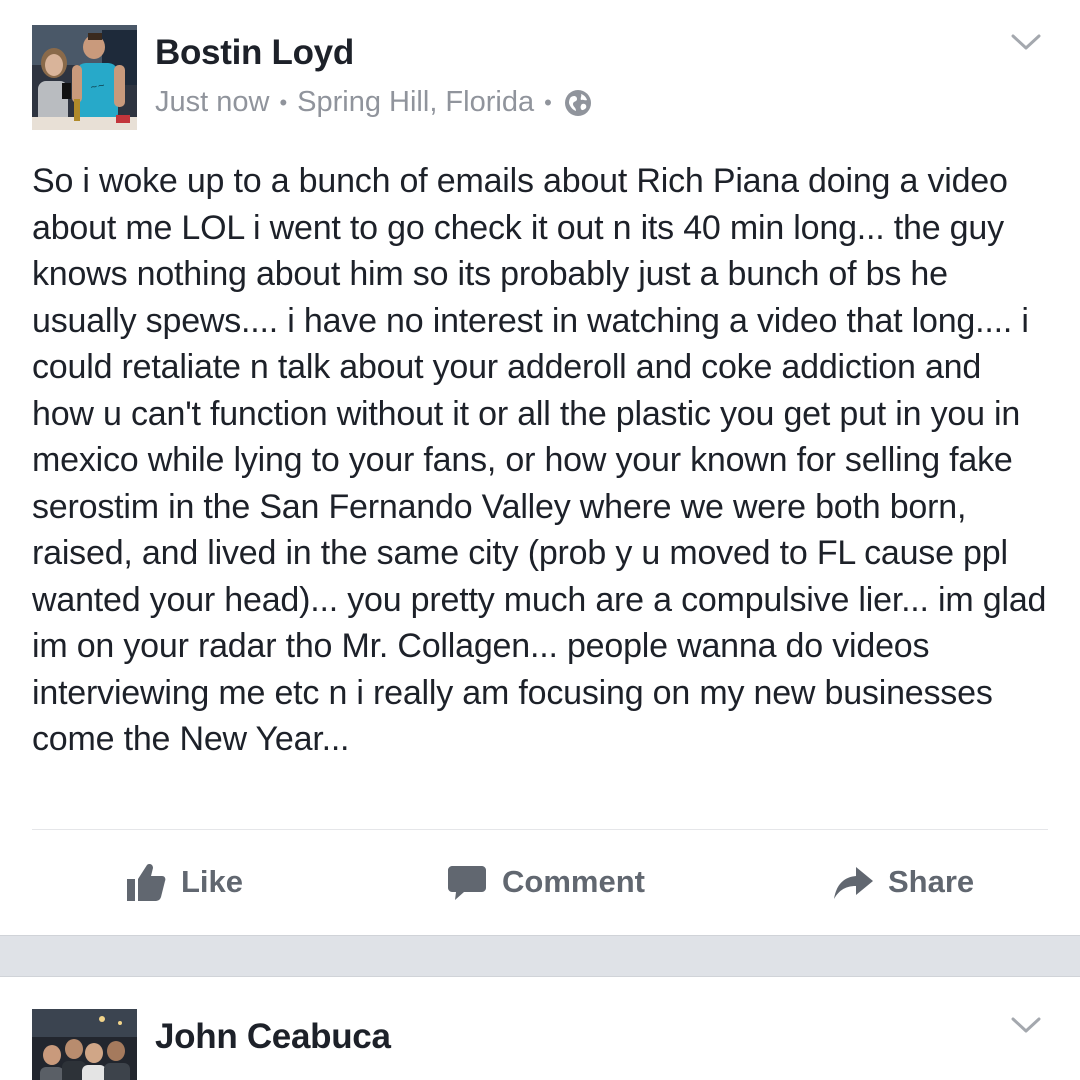  I want to click on author-avatar: ~~, so click(84, 77).